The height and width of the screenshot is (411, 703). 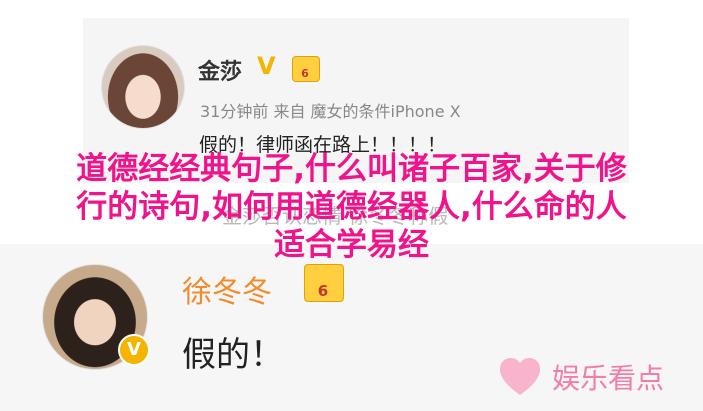 What do you see at coordinates (351, 169) in the screenshot?
I see `headline-line-1: 道德经经典句子,什么叫诸子百家,关于修` at bounding box center [351, 169].